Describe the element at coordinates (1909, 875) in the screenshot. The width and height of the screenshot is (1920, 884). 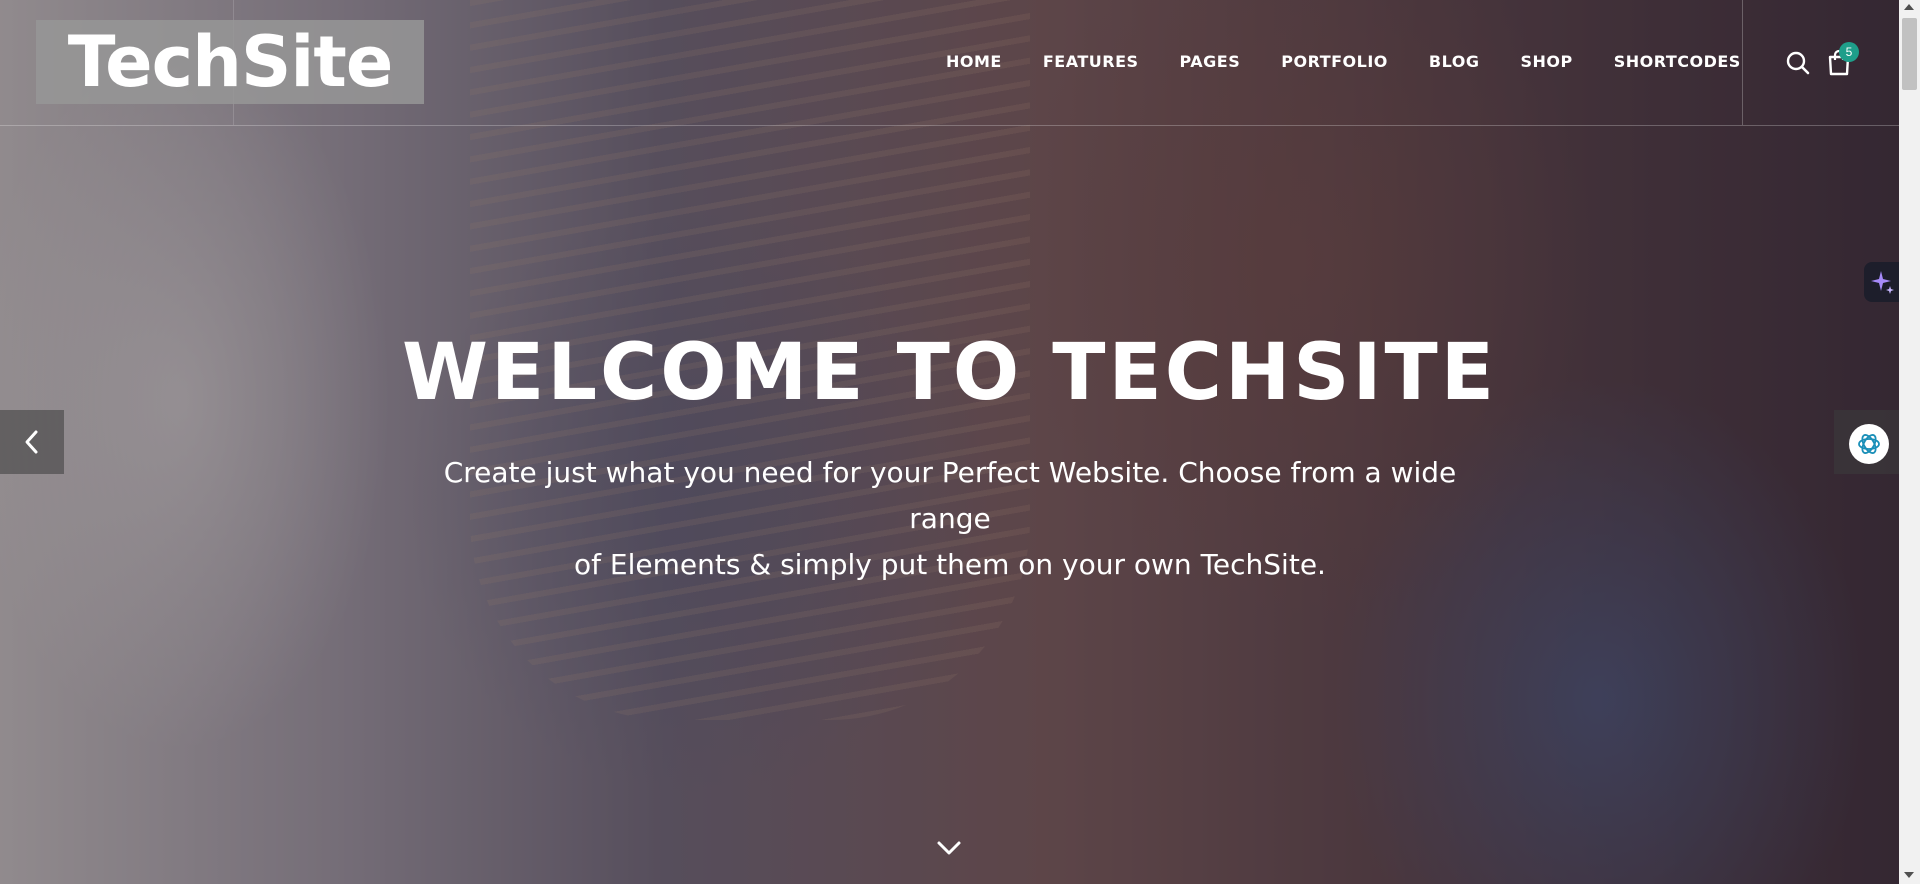
I see `scrollbar-down-arrow-icon` at that location.